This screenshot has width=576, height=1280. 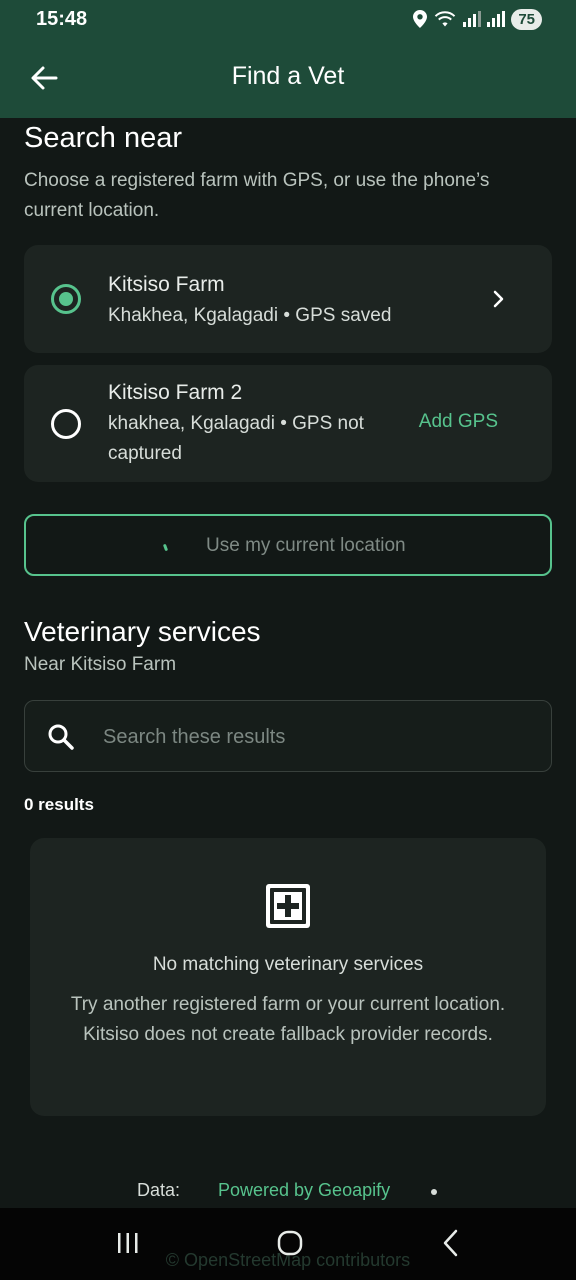 What do you see at coordinates (498, 299) in the screenshot?
I see `chevron-right-icon` at bounding box center [498, 299].